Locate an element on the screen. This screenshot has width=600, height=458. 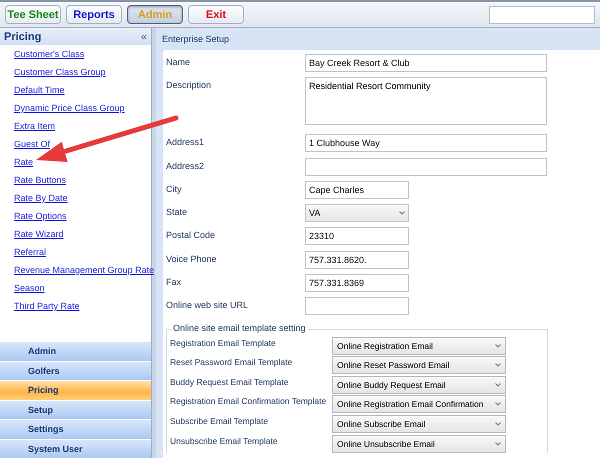
dropdown: Online Buddy Request Email is located at coordinates (419, 385).